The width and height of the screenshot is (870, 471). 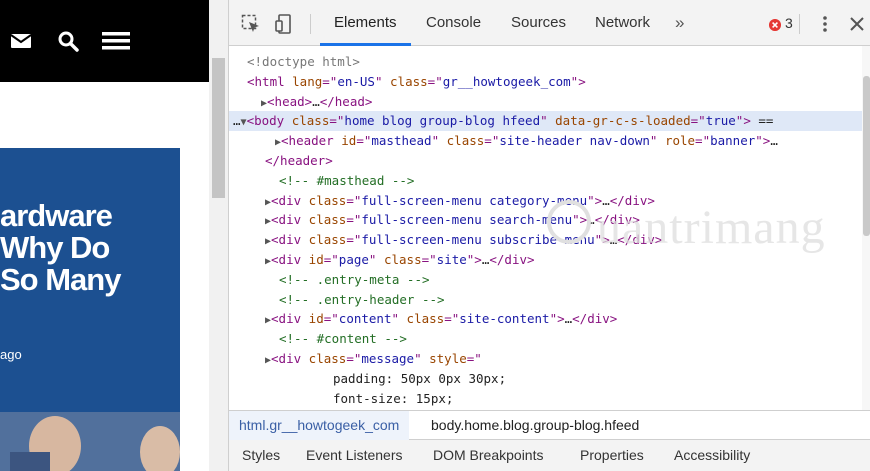 What do you see at coordinates (290, 101) in the screenshot?
I see `code-token: <head>` at bounding box center [290, 101].